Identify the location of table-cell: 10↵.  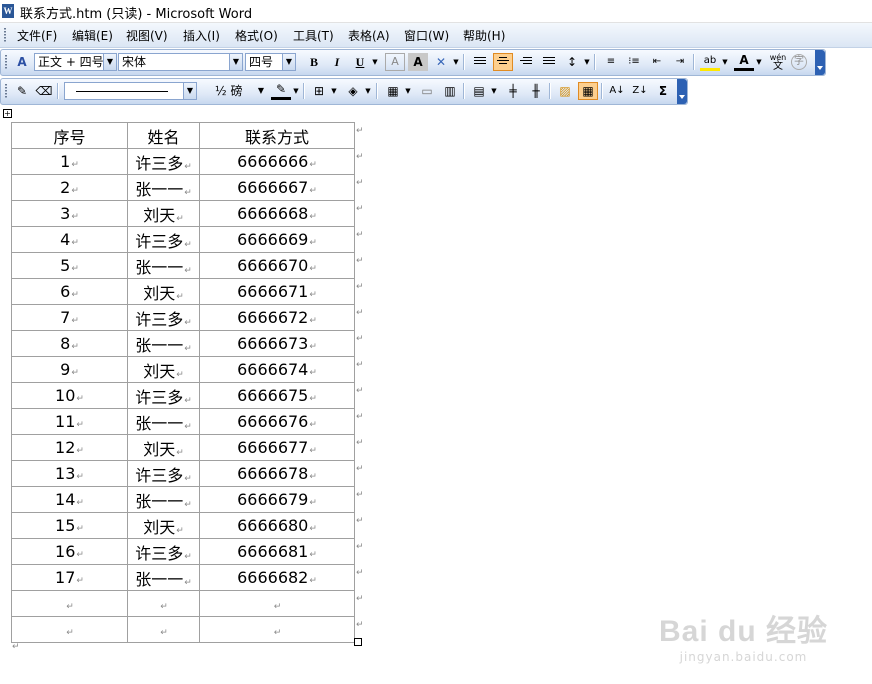
(69, 395).